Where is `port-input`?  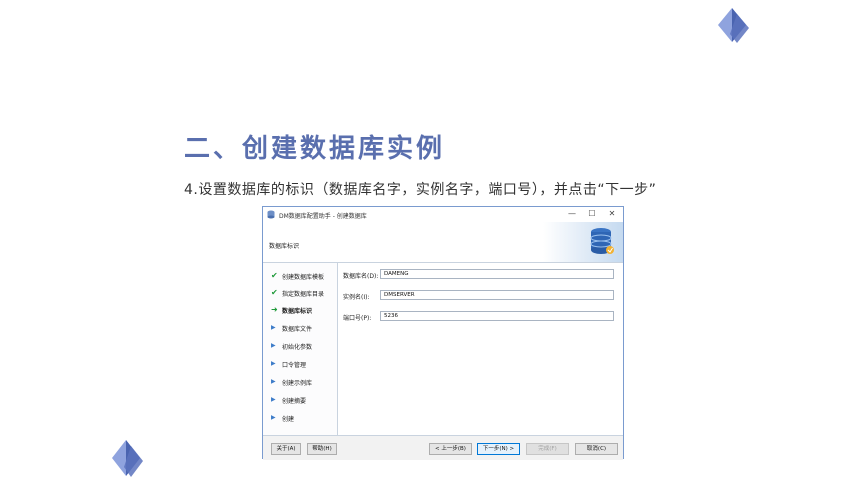 port-input is located at coordinates (497, 316).